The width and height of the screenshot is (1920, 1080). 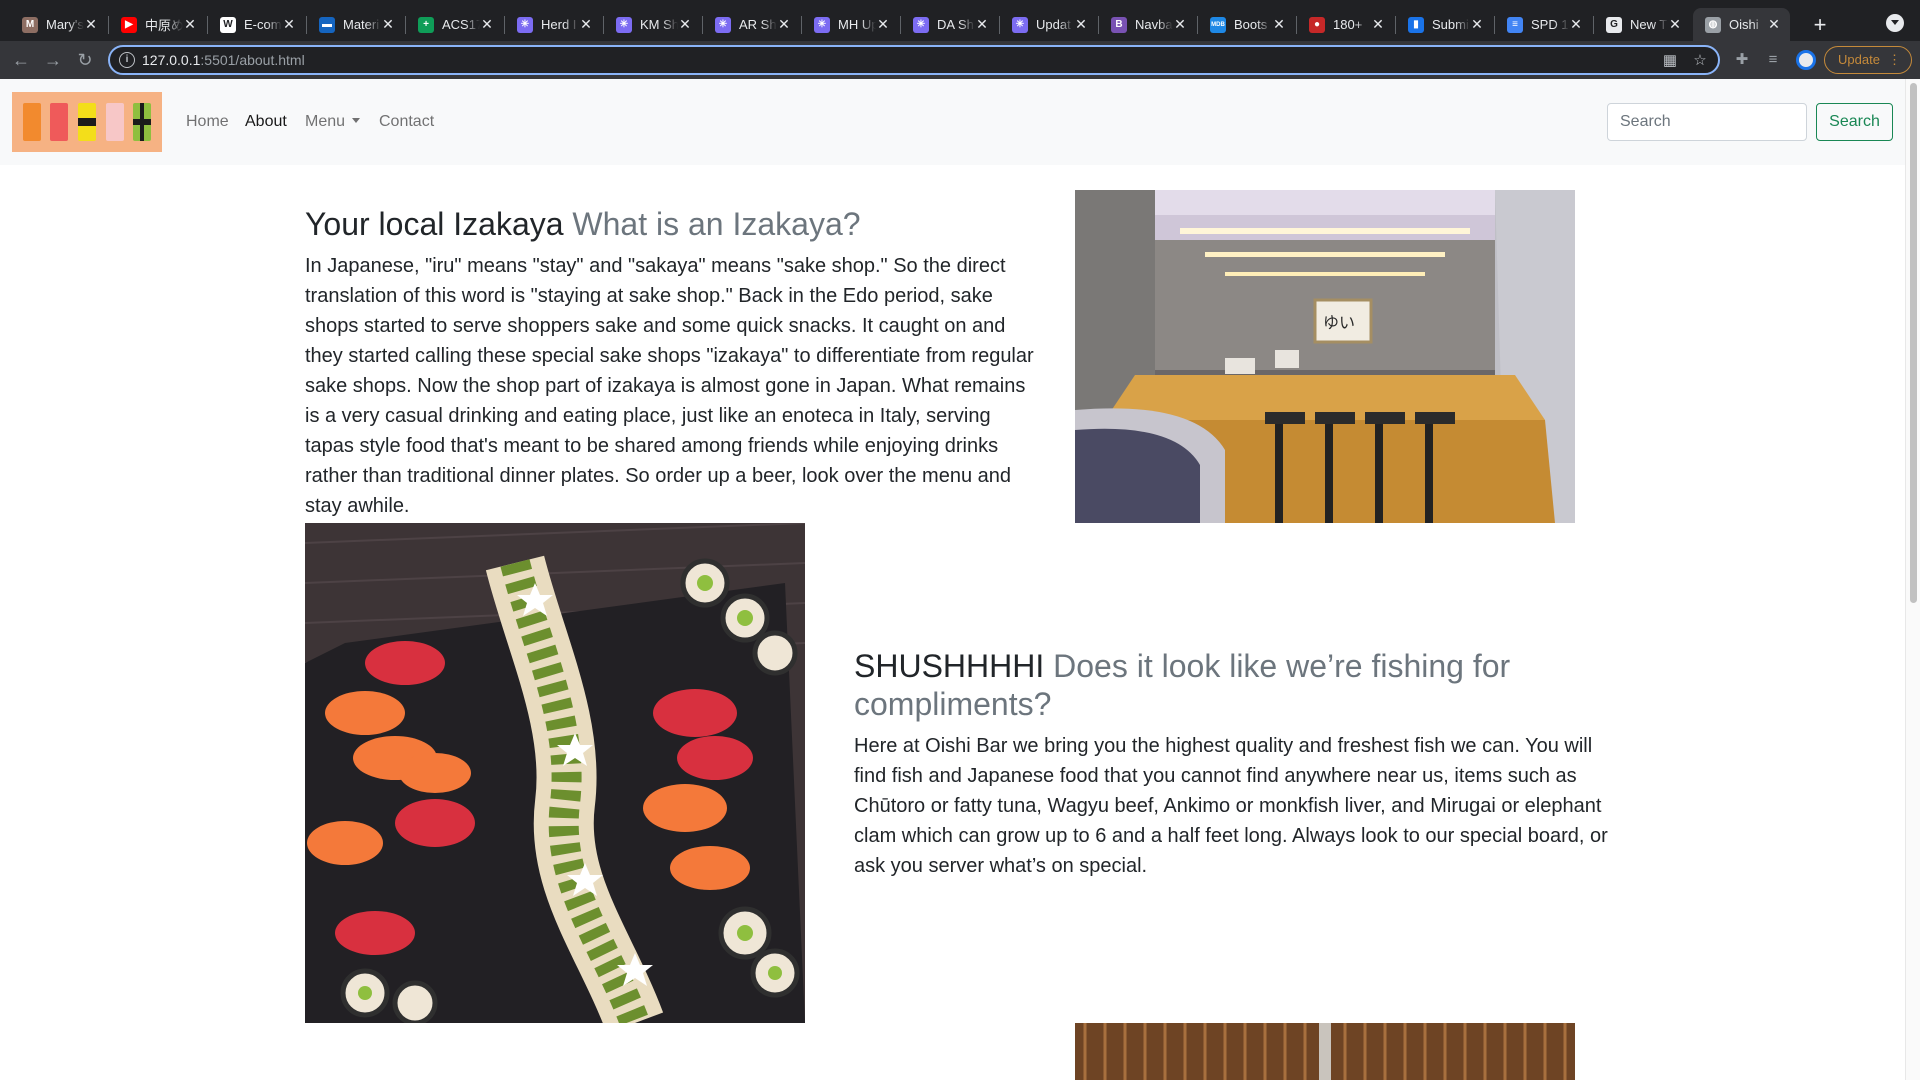 What do you see at coordinates (952, 122) in the screenshot?
I see `site-navbar: Home About Menu Contact Search` at bounding box center [952, 122].